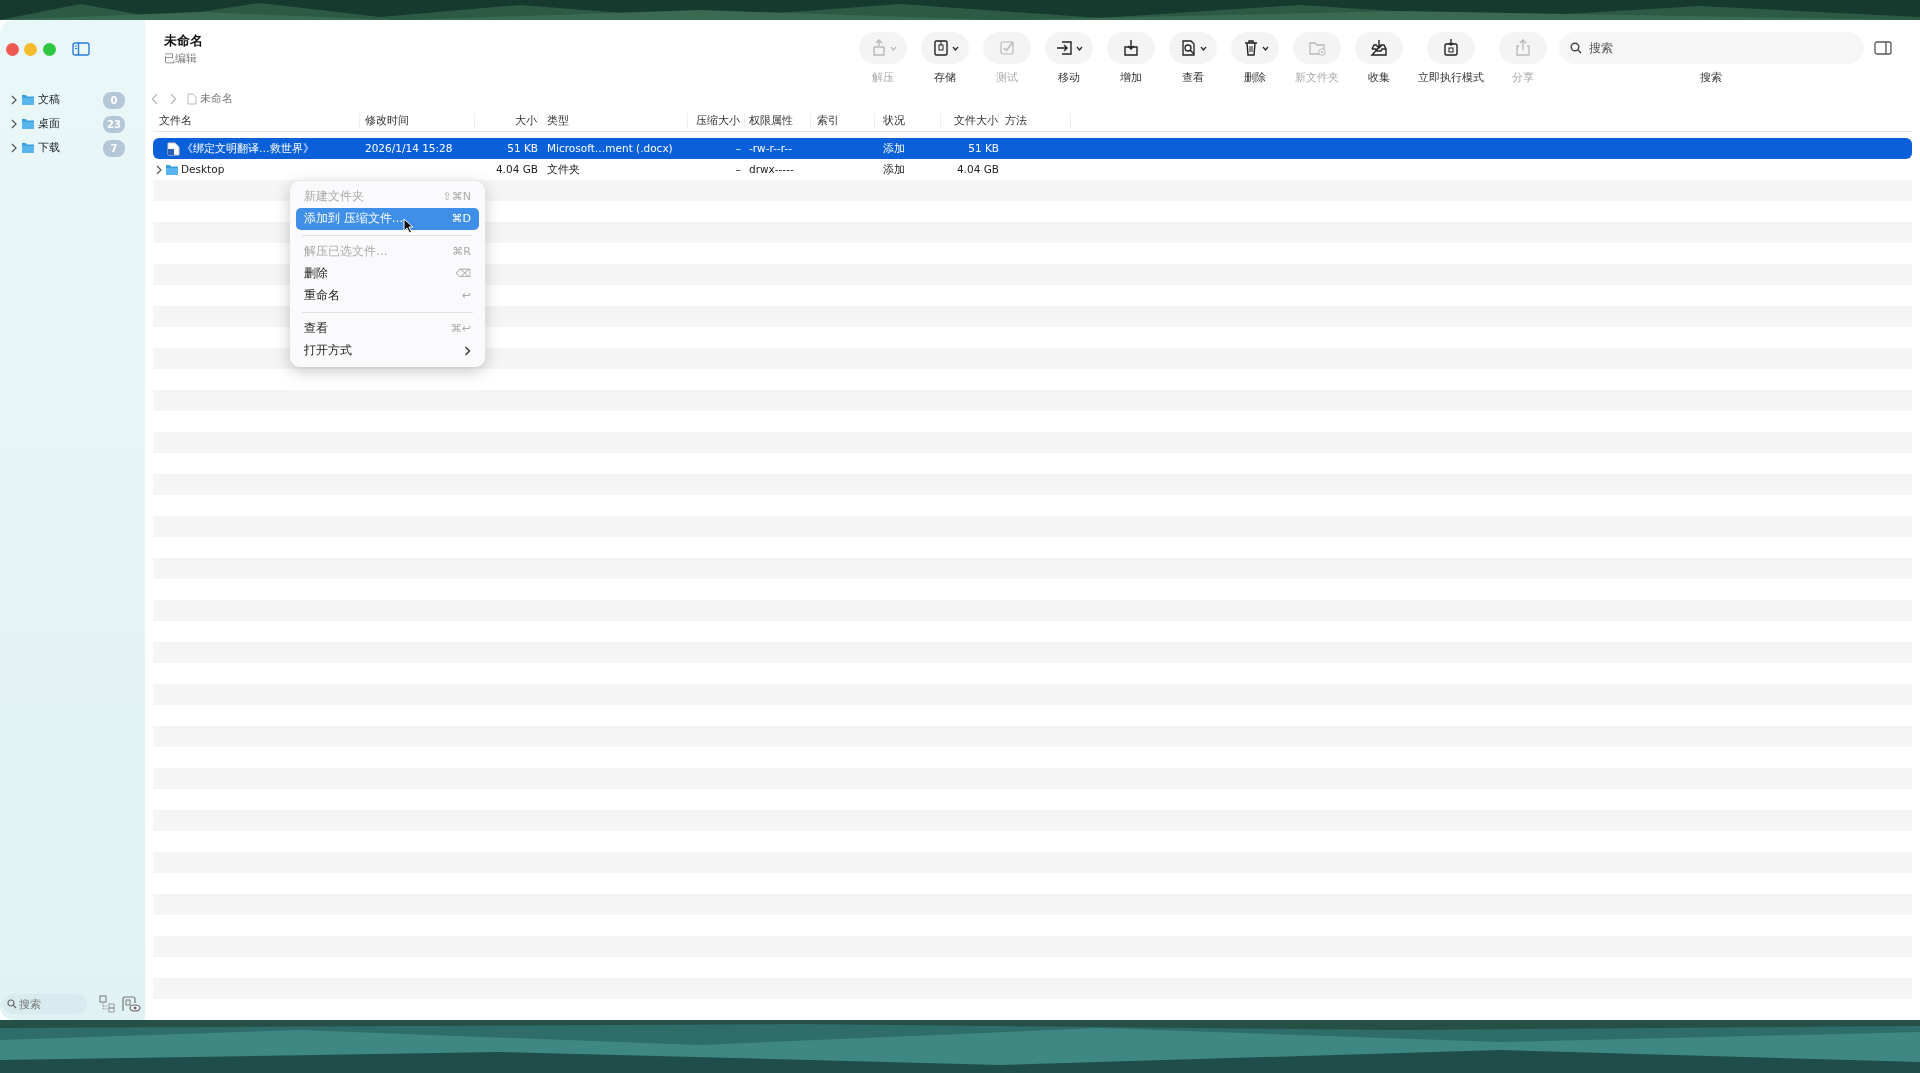 This screenshot has width=1920, height=1073. Describe the element at coordinates (770, 148) in the screenshot. I see `table-cell-text: -rw-r--r--` at that location.